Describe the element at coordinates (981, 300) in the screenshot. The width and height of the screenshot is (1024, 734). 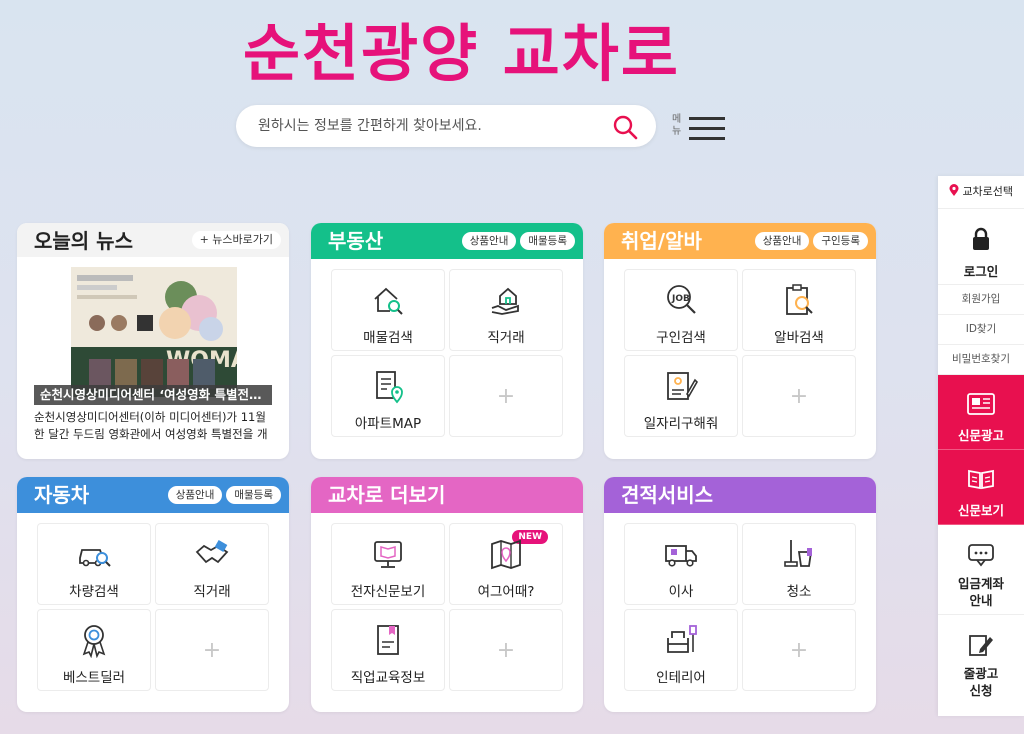
I see `signup-link: 회원가입` at that location.